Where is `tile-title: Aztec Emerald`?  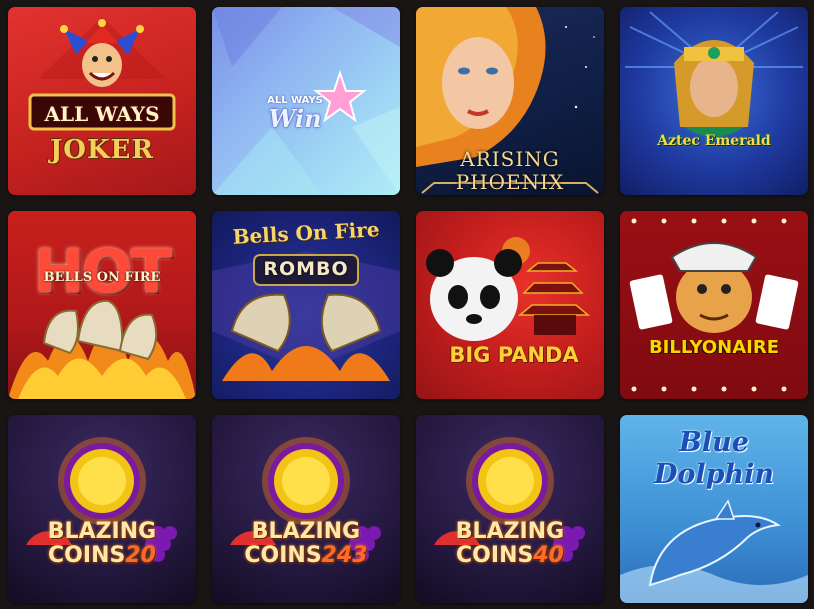
tile-title: Aztec Emerald is located at coordinates (714, 141).